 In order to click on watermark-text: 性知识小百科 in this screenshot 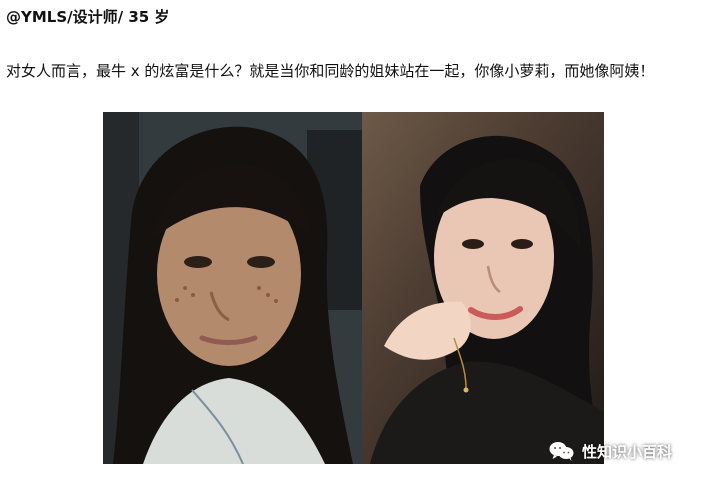, I will do `click(627, 451)`.